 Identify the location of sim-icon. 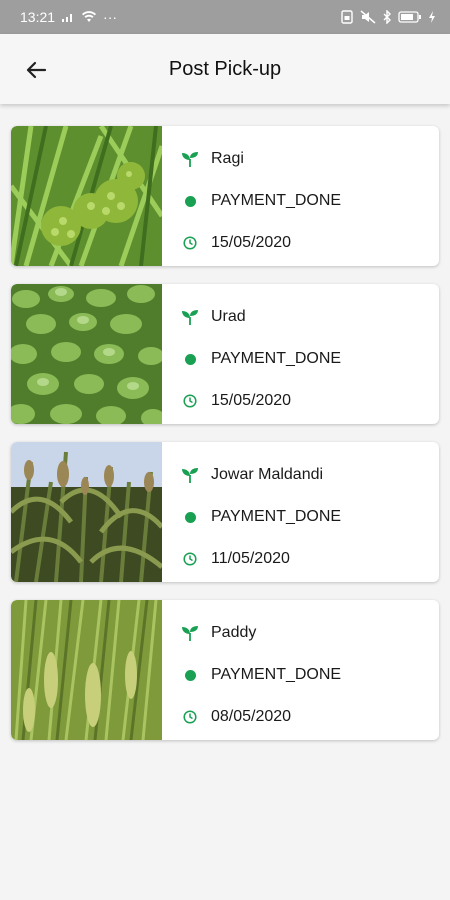
(347, 17).